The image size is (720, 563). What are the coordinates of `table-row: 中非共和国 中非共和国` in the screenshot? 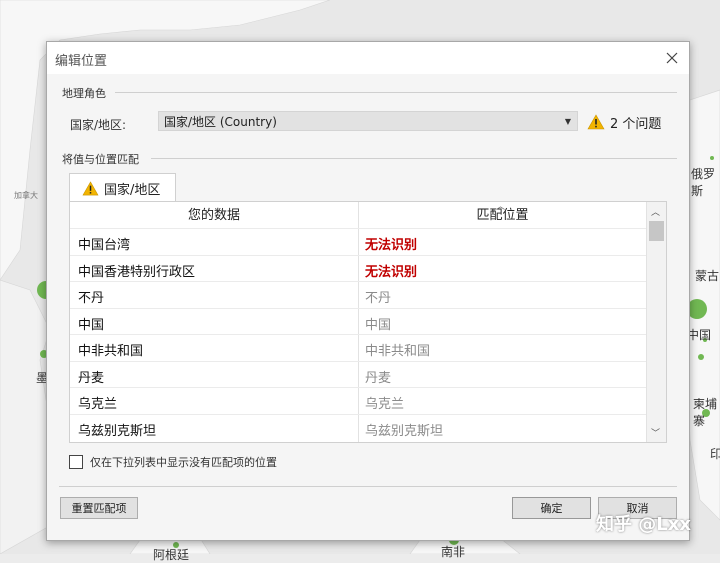 It's located at (358, 347).